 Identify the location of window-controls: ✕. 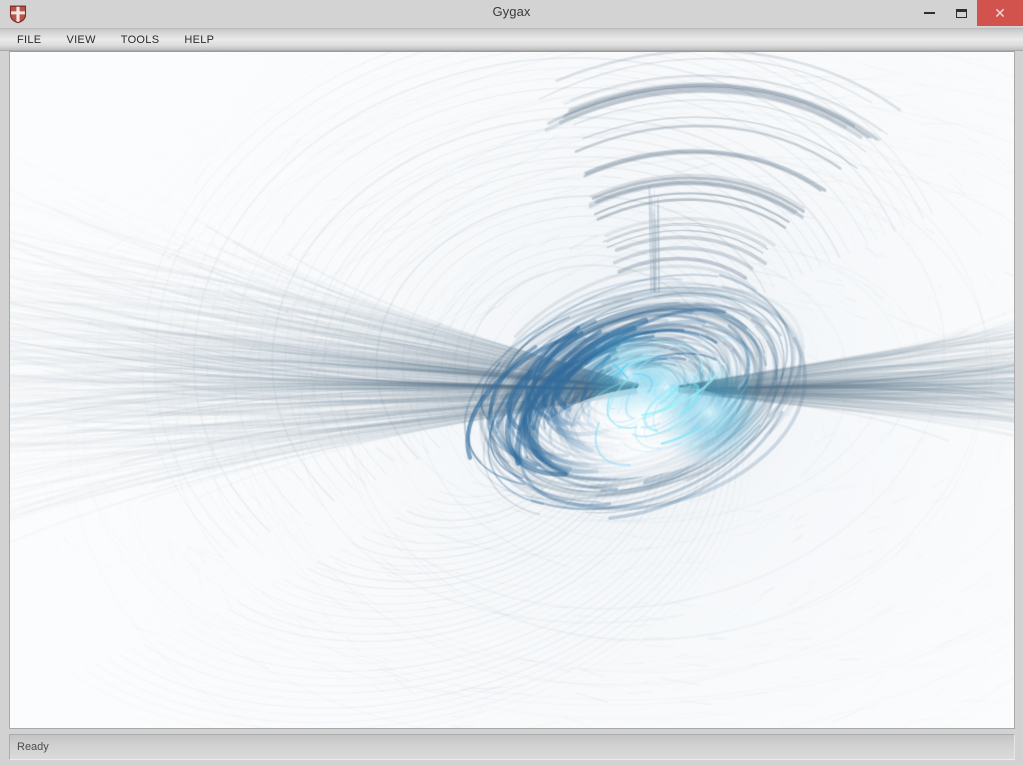
(968, 13).